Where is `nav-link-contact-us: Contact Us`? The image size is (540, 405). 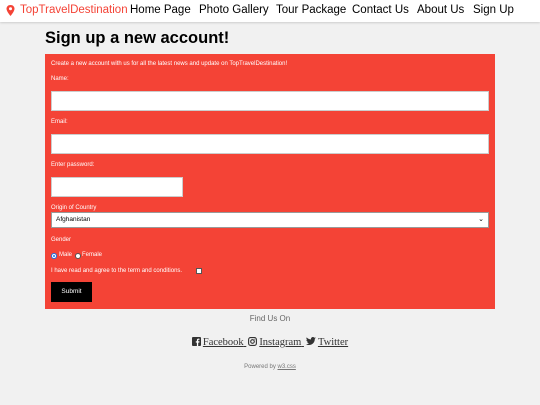
nav-link-contact-us: Contact Us is located at coordinates (380, 10).